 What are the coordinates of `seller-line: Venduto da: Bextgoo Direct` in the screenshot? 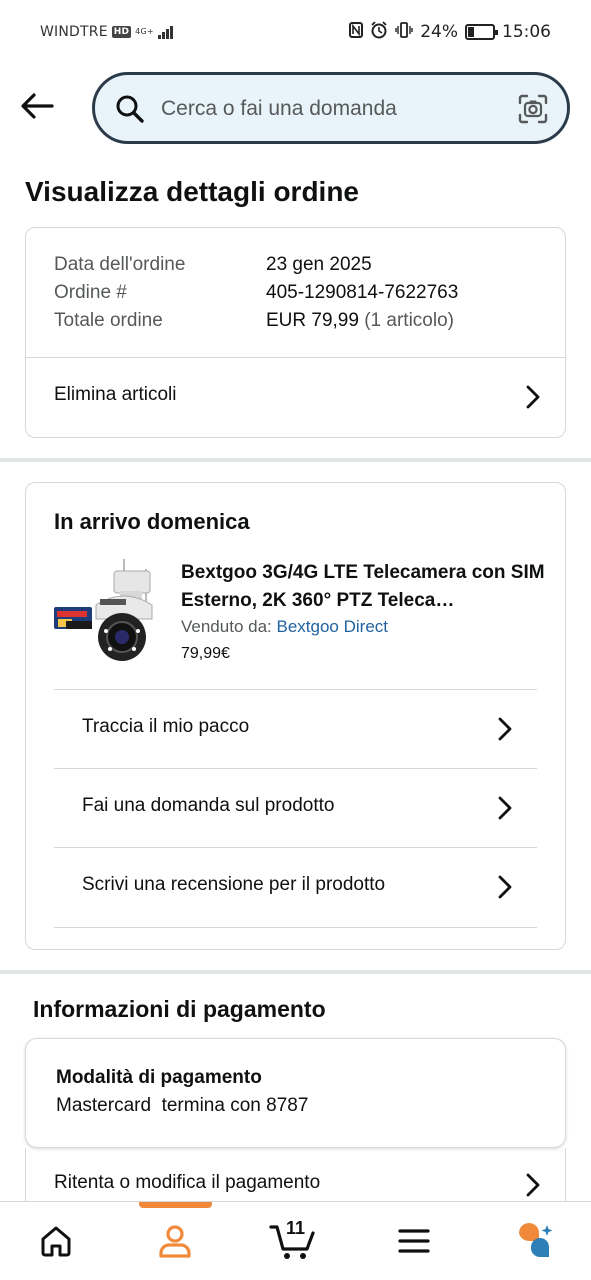 It's located at (284, 627).